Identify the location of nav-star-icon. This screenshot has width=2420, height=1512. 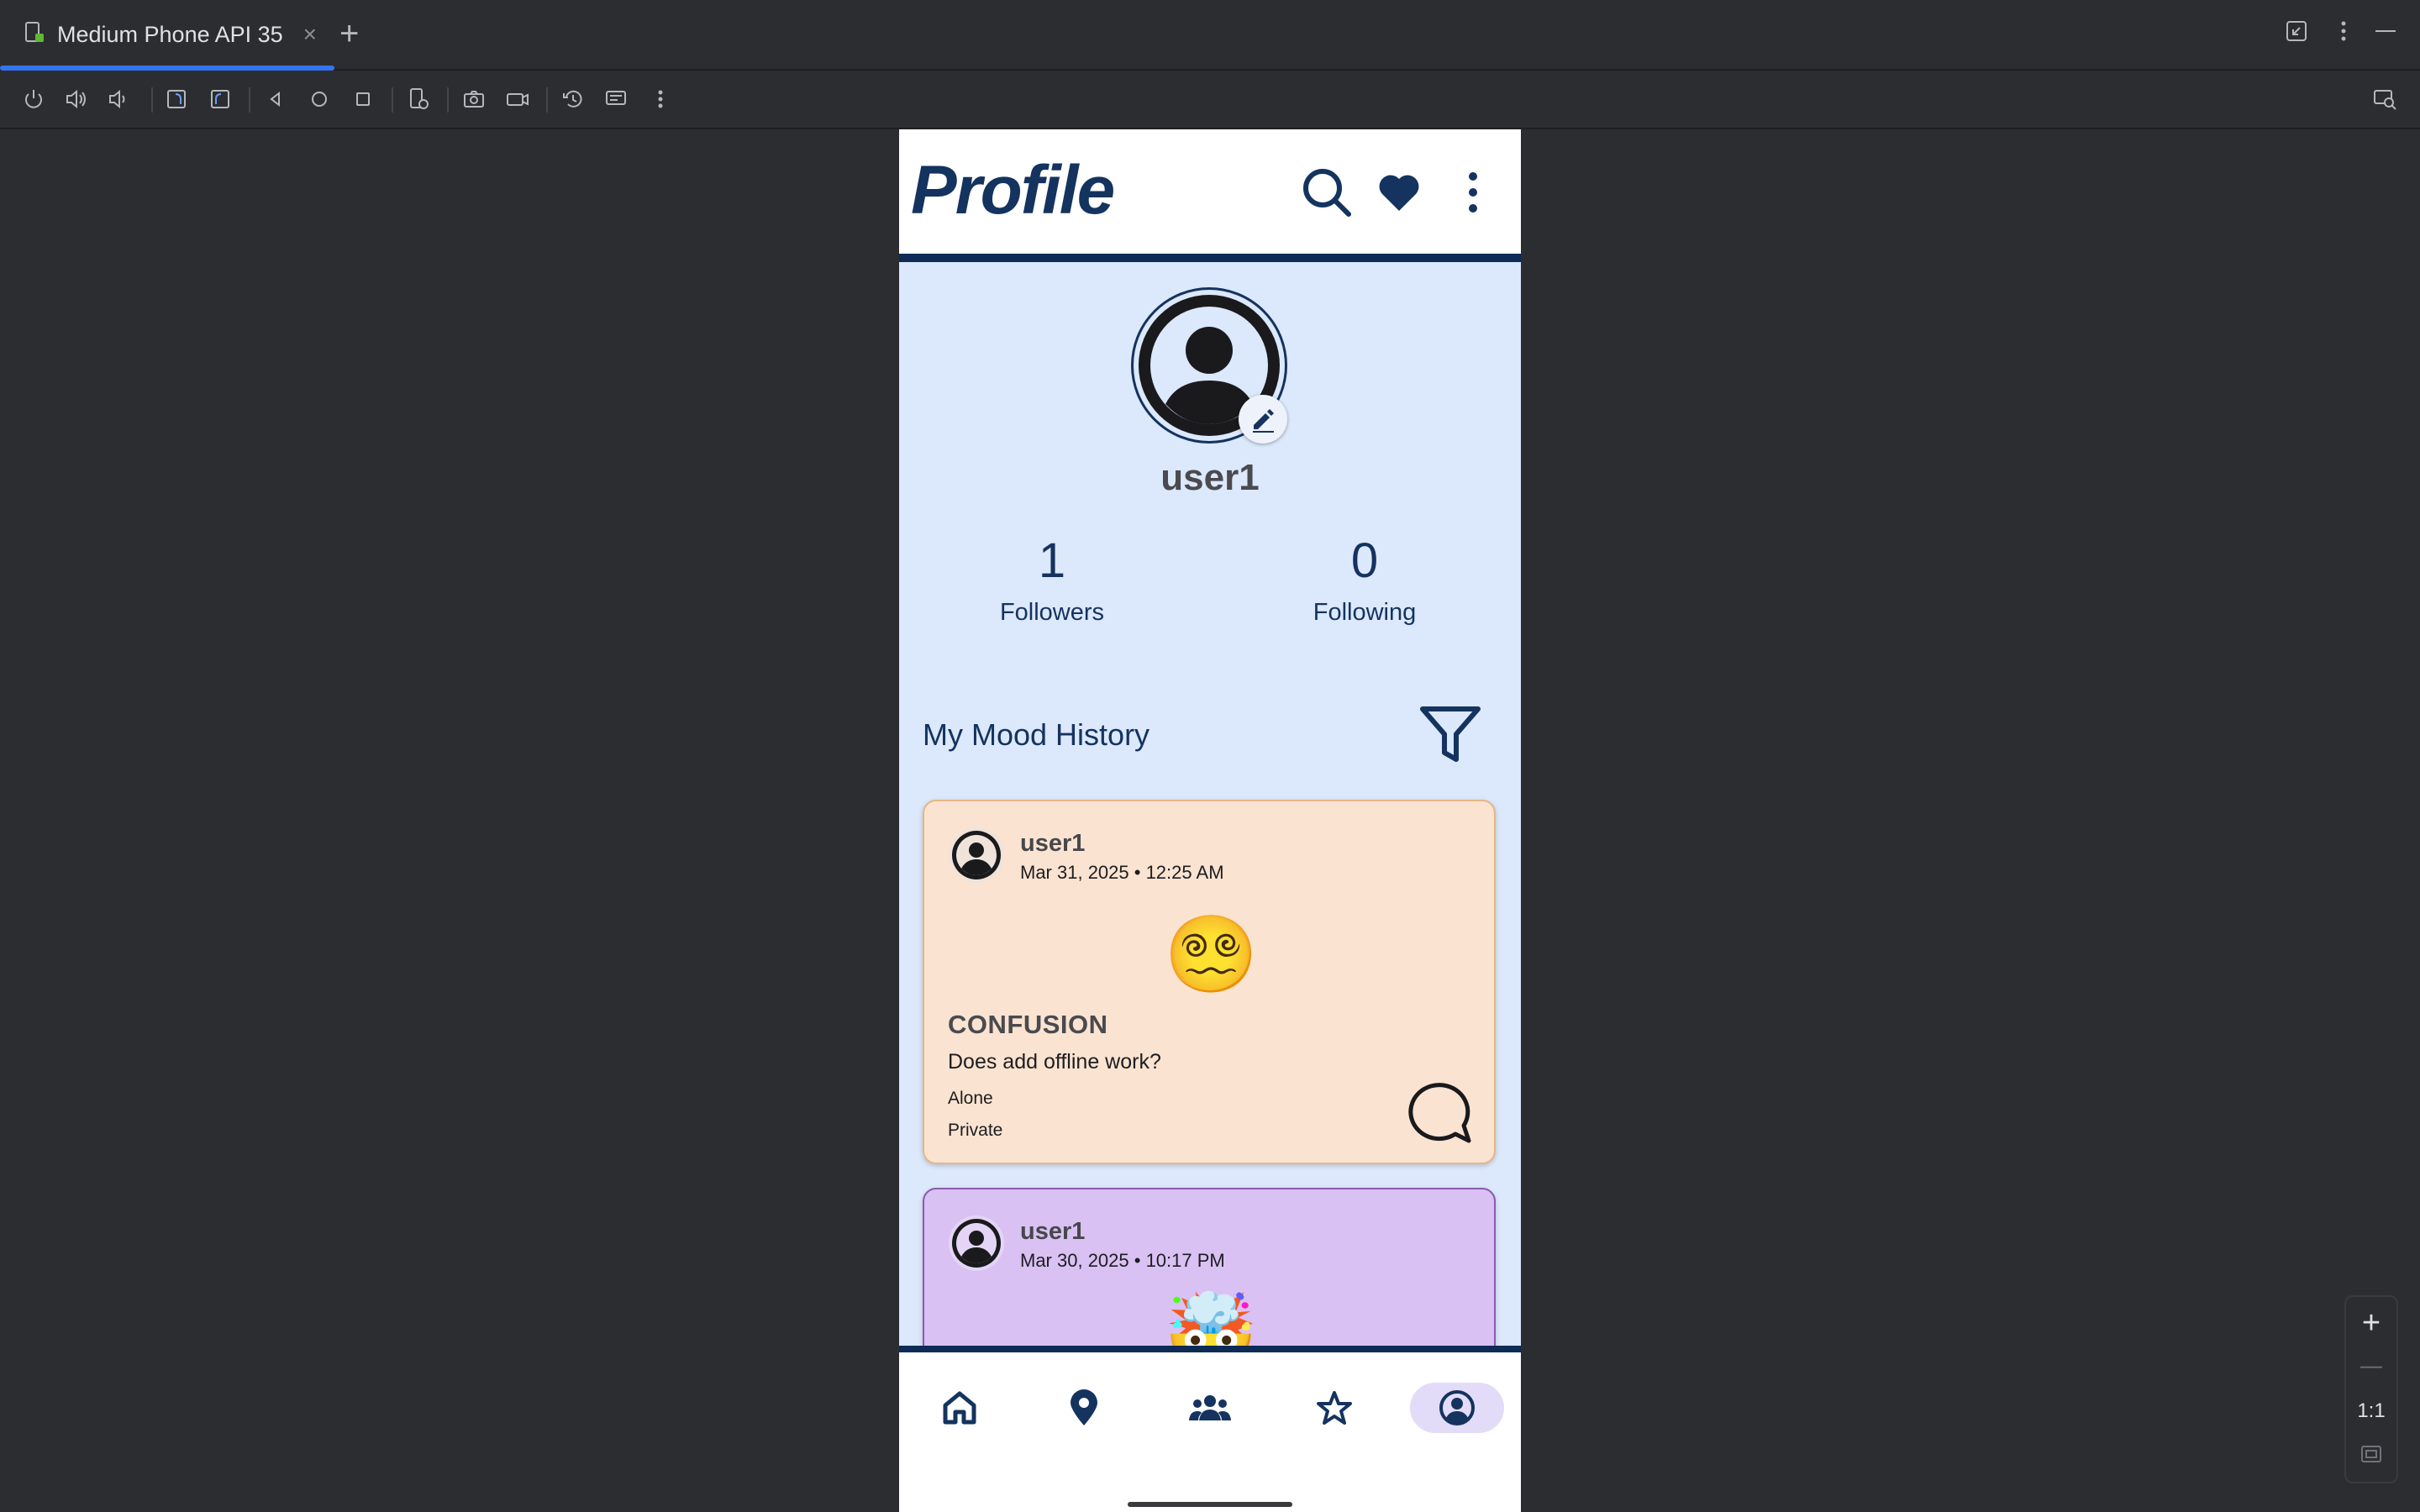
(1334, 1408).